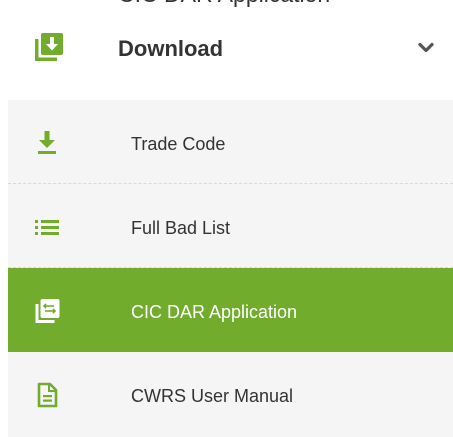 The height and width of the screenshot is (437, 453). What do you see at coordinates (226, 52) in the screenshot?
I see `download-section-header: Download` at bounding box center [226, 52].